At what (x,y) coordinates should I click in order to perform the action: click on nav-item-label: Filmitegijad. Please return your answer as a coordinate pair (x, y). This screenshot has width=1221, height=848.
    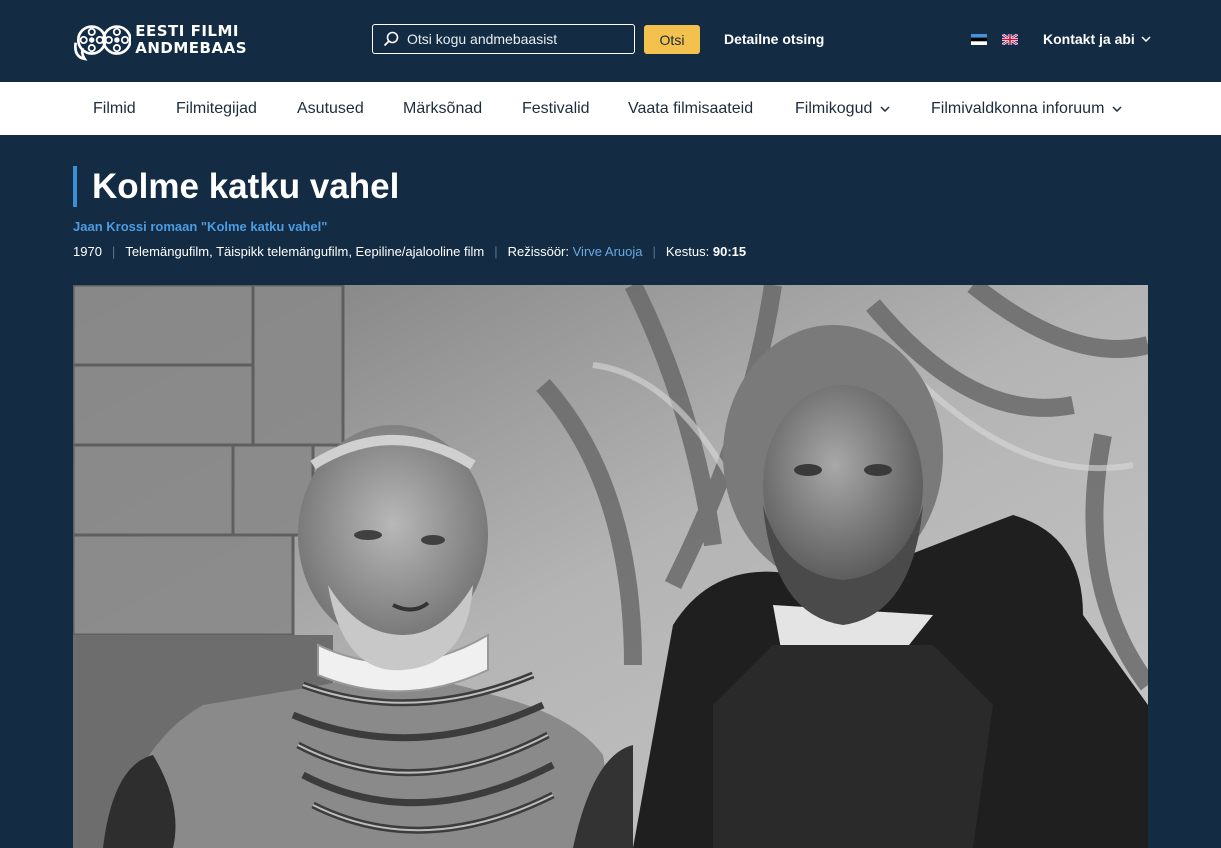
    Looking at the image, I should click on (216, 108).